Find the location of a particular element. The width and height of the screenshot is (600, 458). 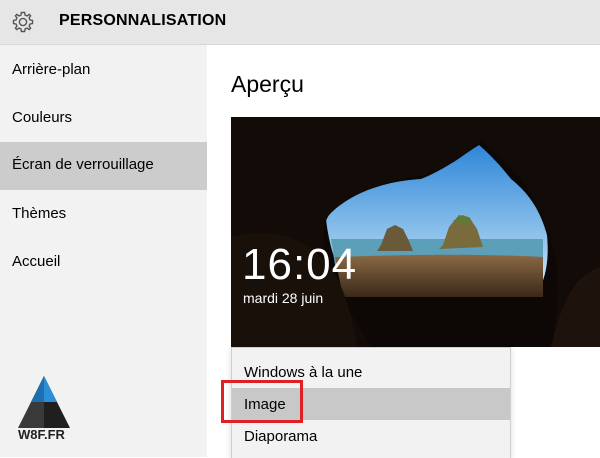

sidebar-item-ecran-de-verrouillage: Écran de verrouillage is located at coordinates (103, 166).